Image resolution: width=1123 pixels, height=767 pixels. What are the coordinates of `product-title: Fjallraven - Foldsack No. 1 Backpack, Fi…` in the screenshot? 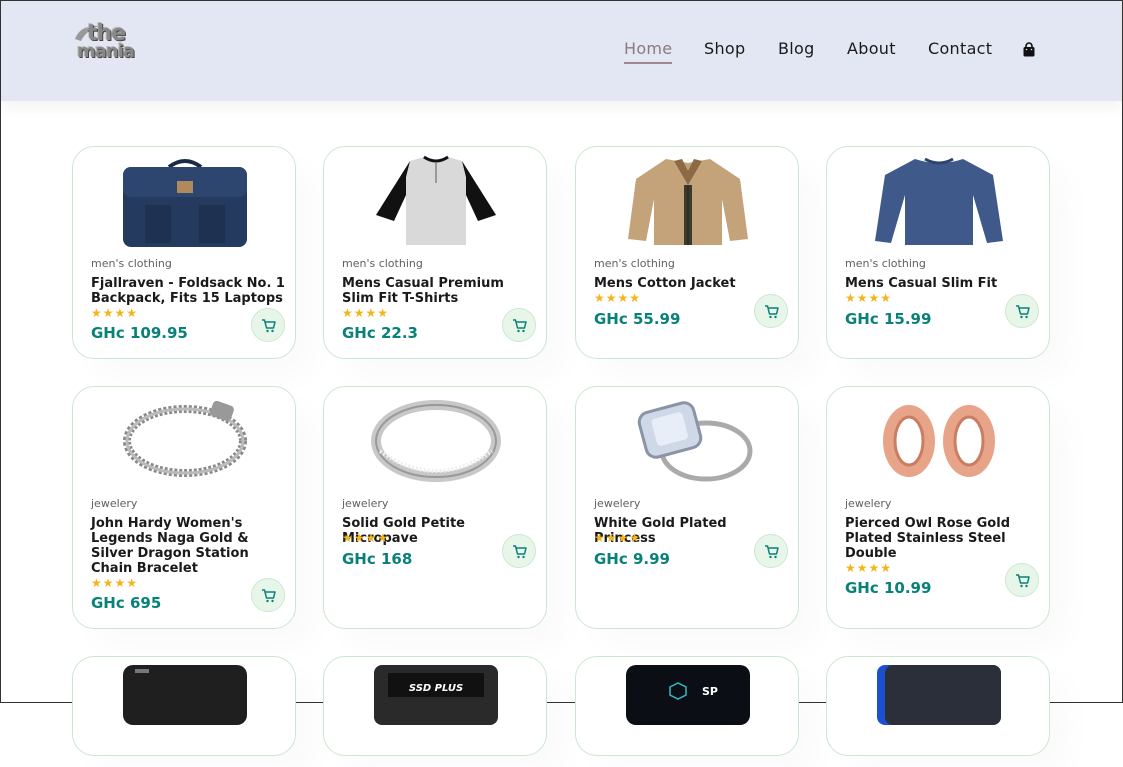 It's located at (189, 291).